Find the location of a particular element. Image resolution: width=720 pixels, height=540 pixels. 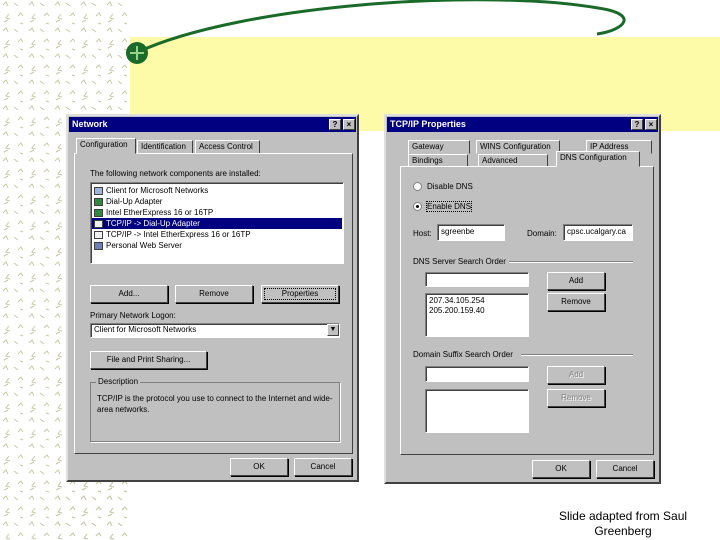

tab-wins-configuration: WINS Configuration is located at coordinates (518, 147).